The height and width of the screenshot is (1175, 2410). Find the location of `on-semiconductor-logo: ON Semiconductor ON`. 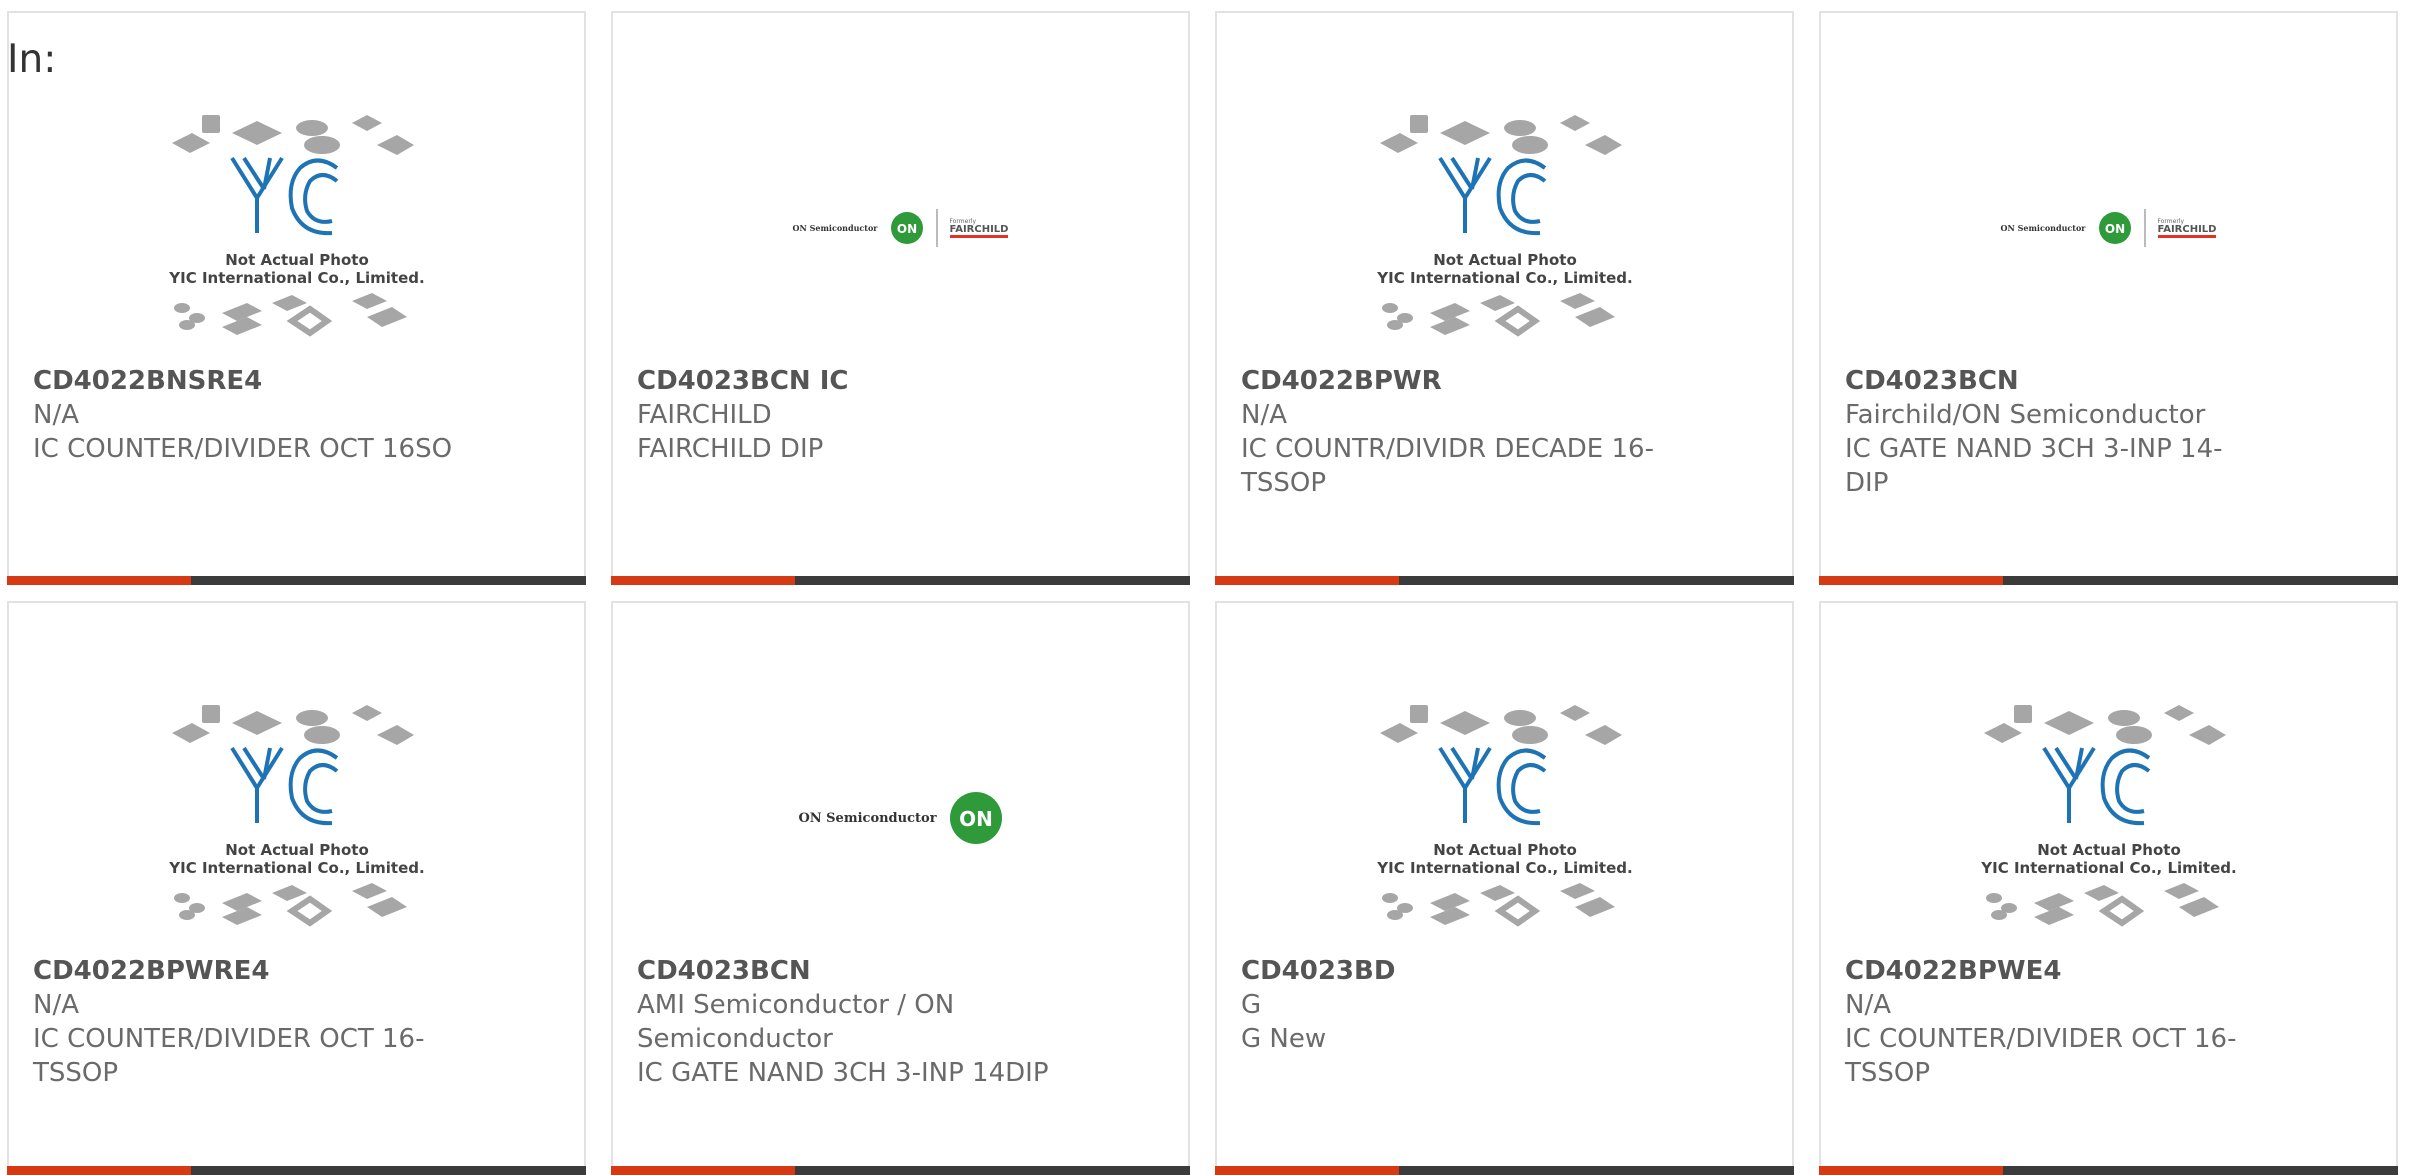

on-semiconductor-logo: ON Semiconductor ON is located at coordinates (900, 818).